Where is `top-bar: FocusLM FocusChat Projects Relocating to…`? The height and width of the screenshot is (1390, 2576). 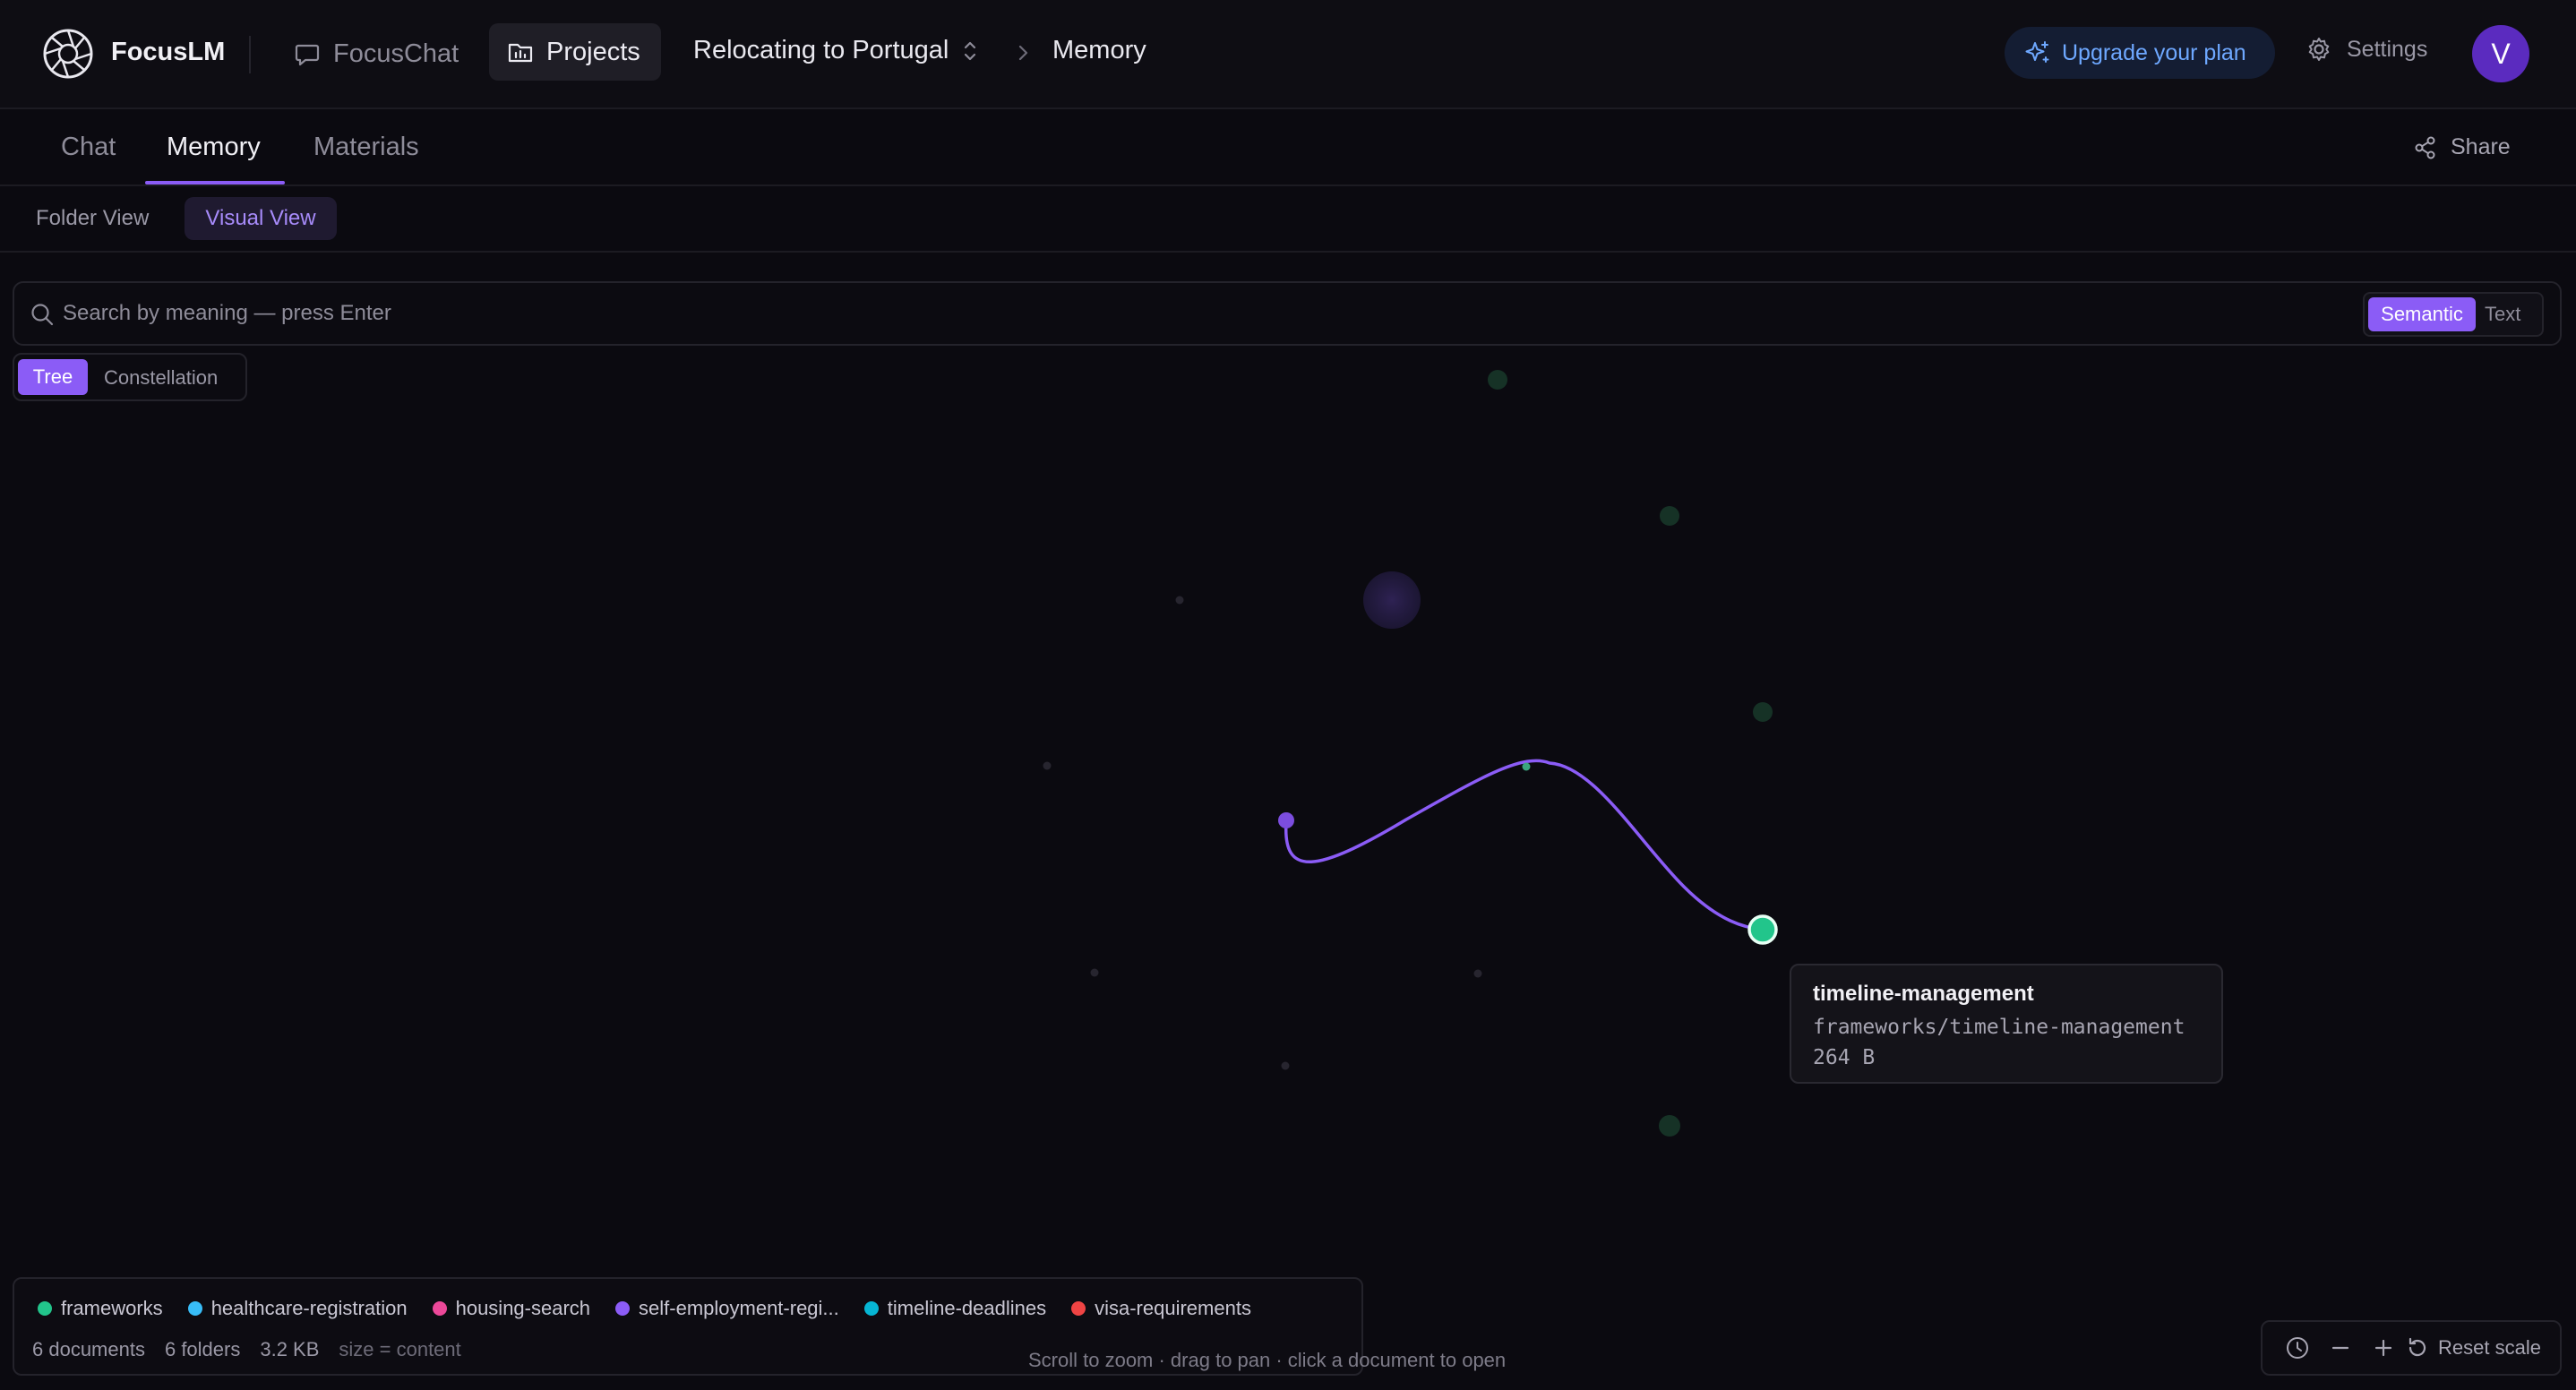 top-bar: FocusLM FocusChat Projects Relocating to… is located at coordinates (1288, 55).